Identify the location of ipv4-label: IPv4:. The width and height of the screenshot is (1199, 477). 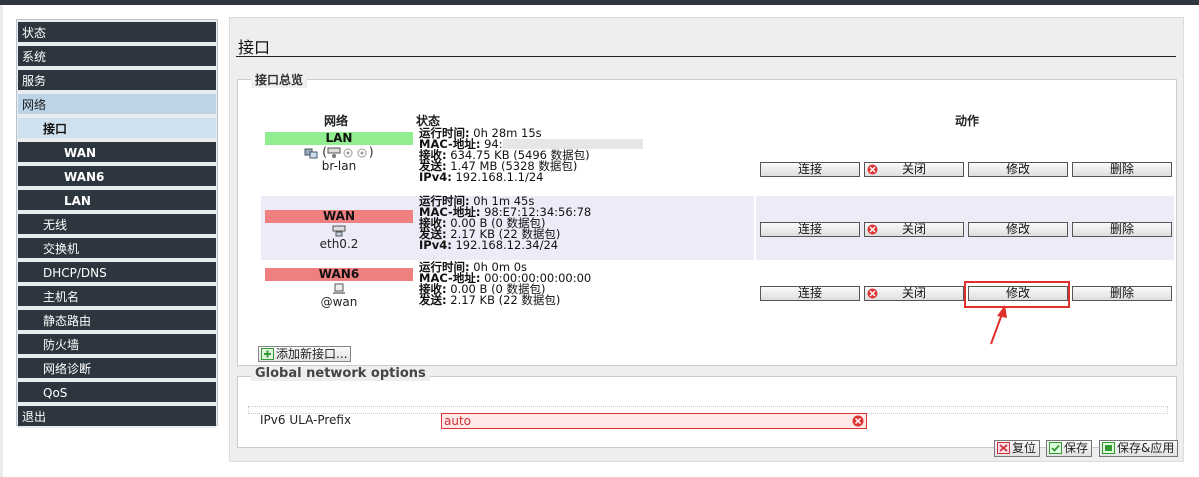
(435, 245).